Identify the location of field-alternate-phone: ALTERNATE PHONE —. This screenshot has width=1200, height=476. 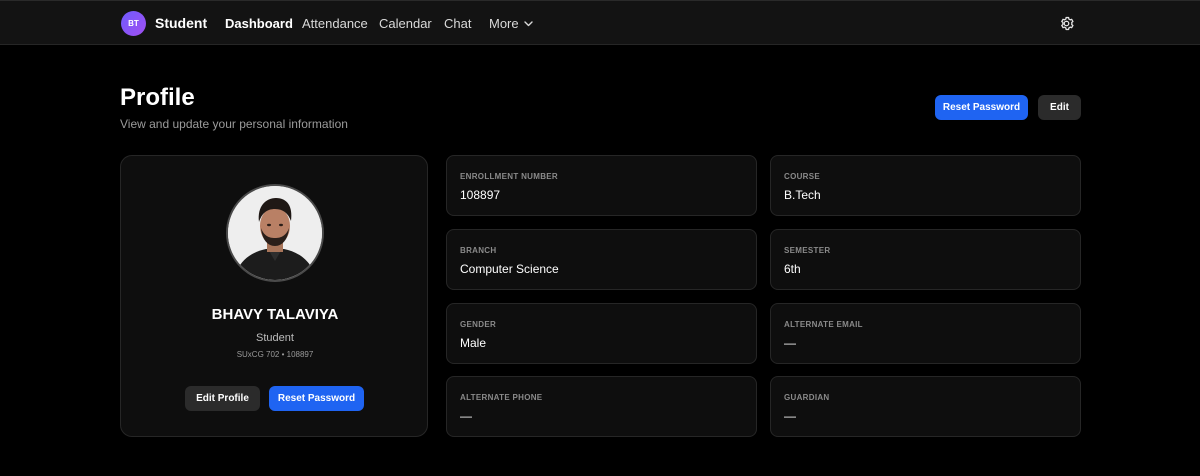
(601, 406).